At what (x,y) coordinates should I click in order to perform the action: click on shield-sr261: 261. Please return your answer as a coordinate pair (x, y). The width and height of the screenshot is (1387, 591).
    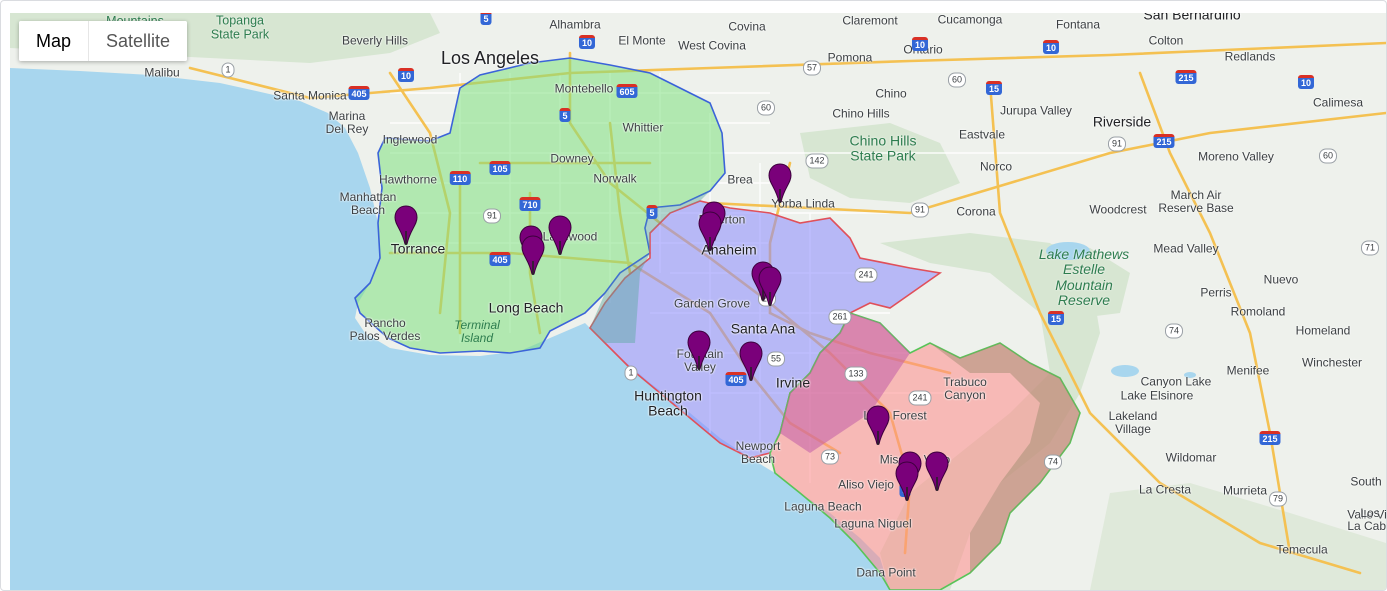
    Looking at the image, I should click on (840, 317).